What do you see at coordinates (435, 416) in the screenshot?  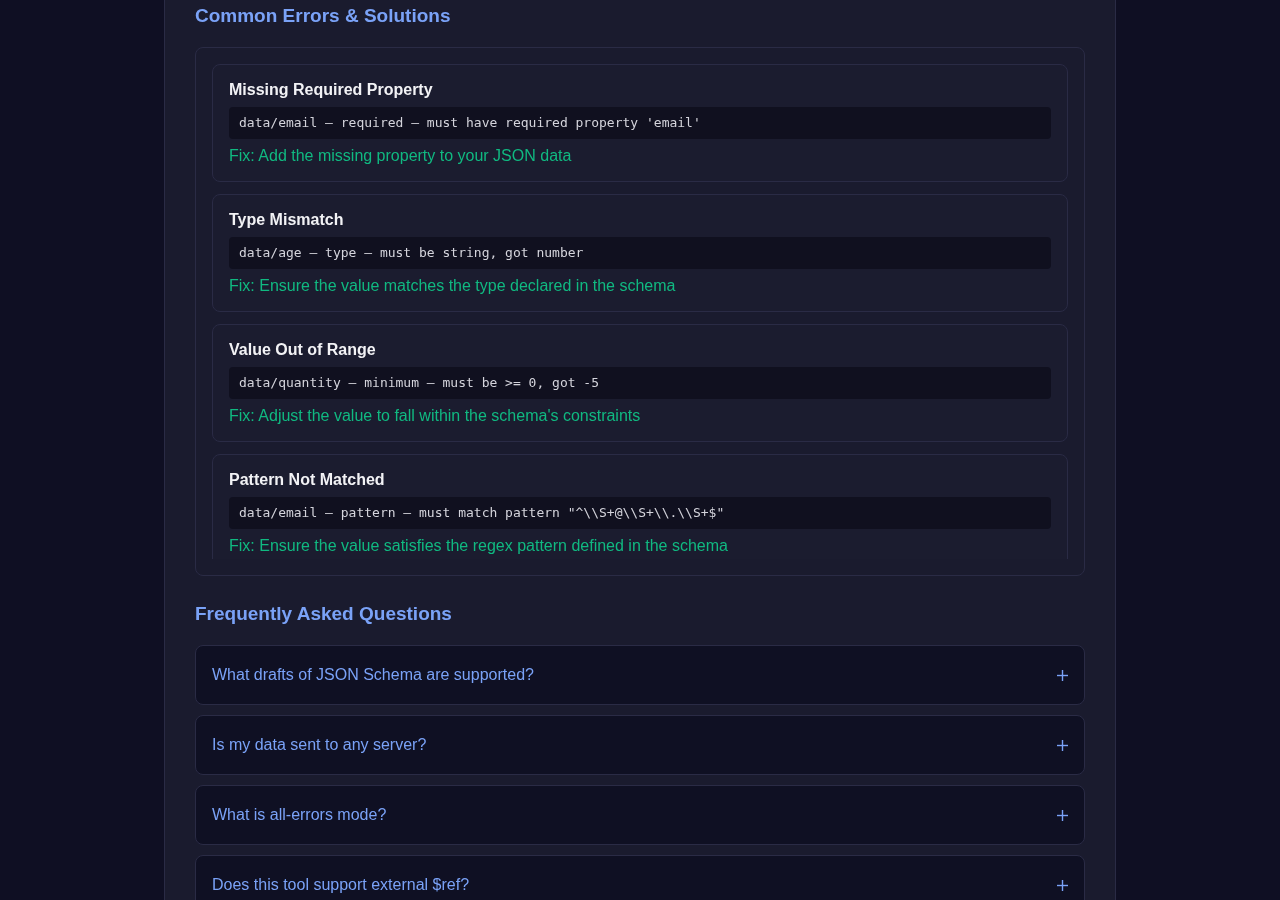 I see `fix-text: Fix: Adjust the value to fall within the schema's constraints` at bounding box center [435, 416].